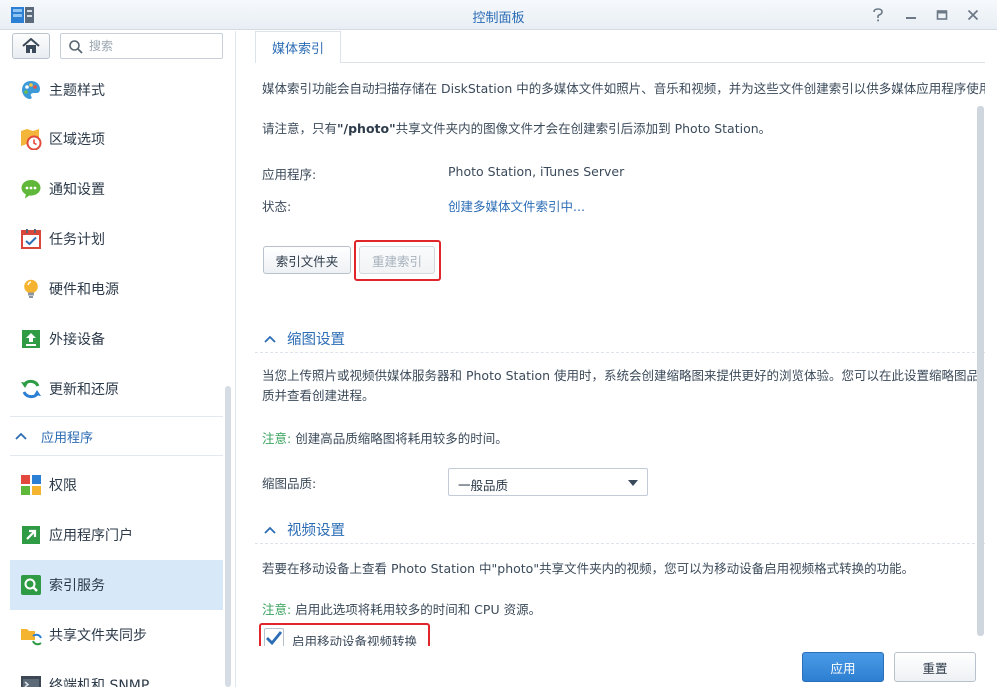 The width and height of the screenshot is (997, 687). I want to click on thumbnail-note: 注意: 创建高品质缩略图将耗用较多的时间。, so click(385, 437).